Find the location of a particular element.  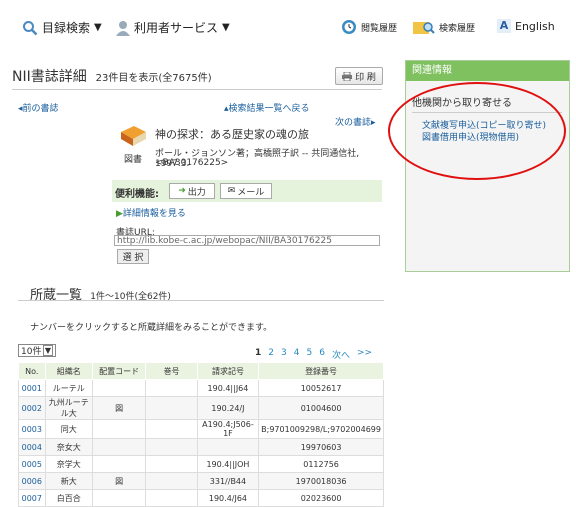

table-cell: 01004600 is located at coordinates (321, 408).